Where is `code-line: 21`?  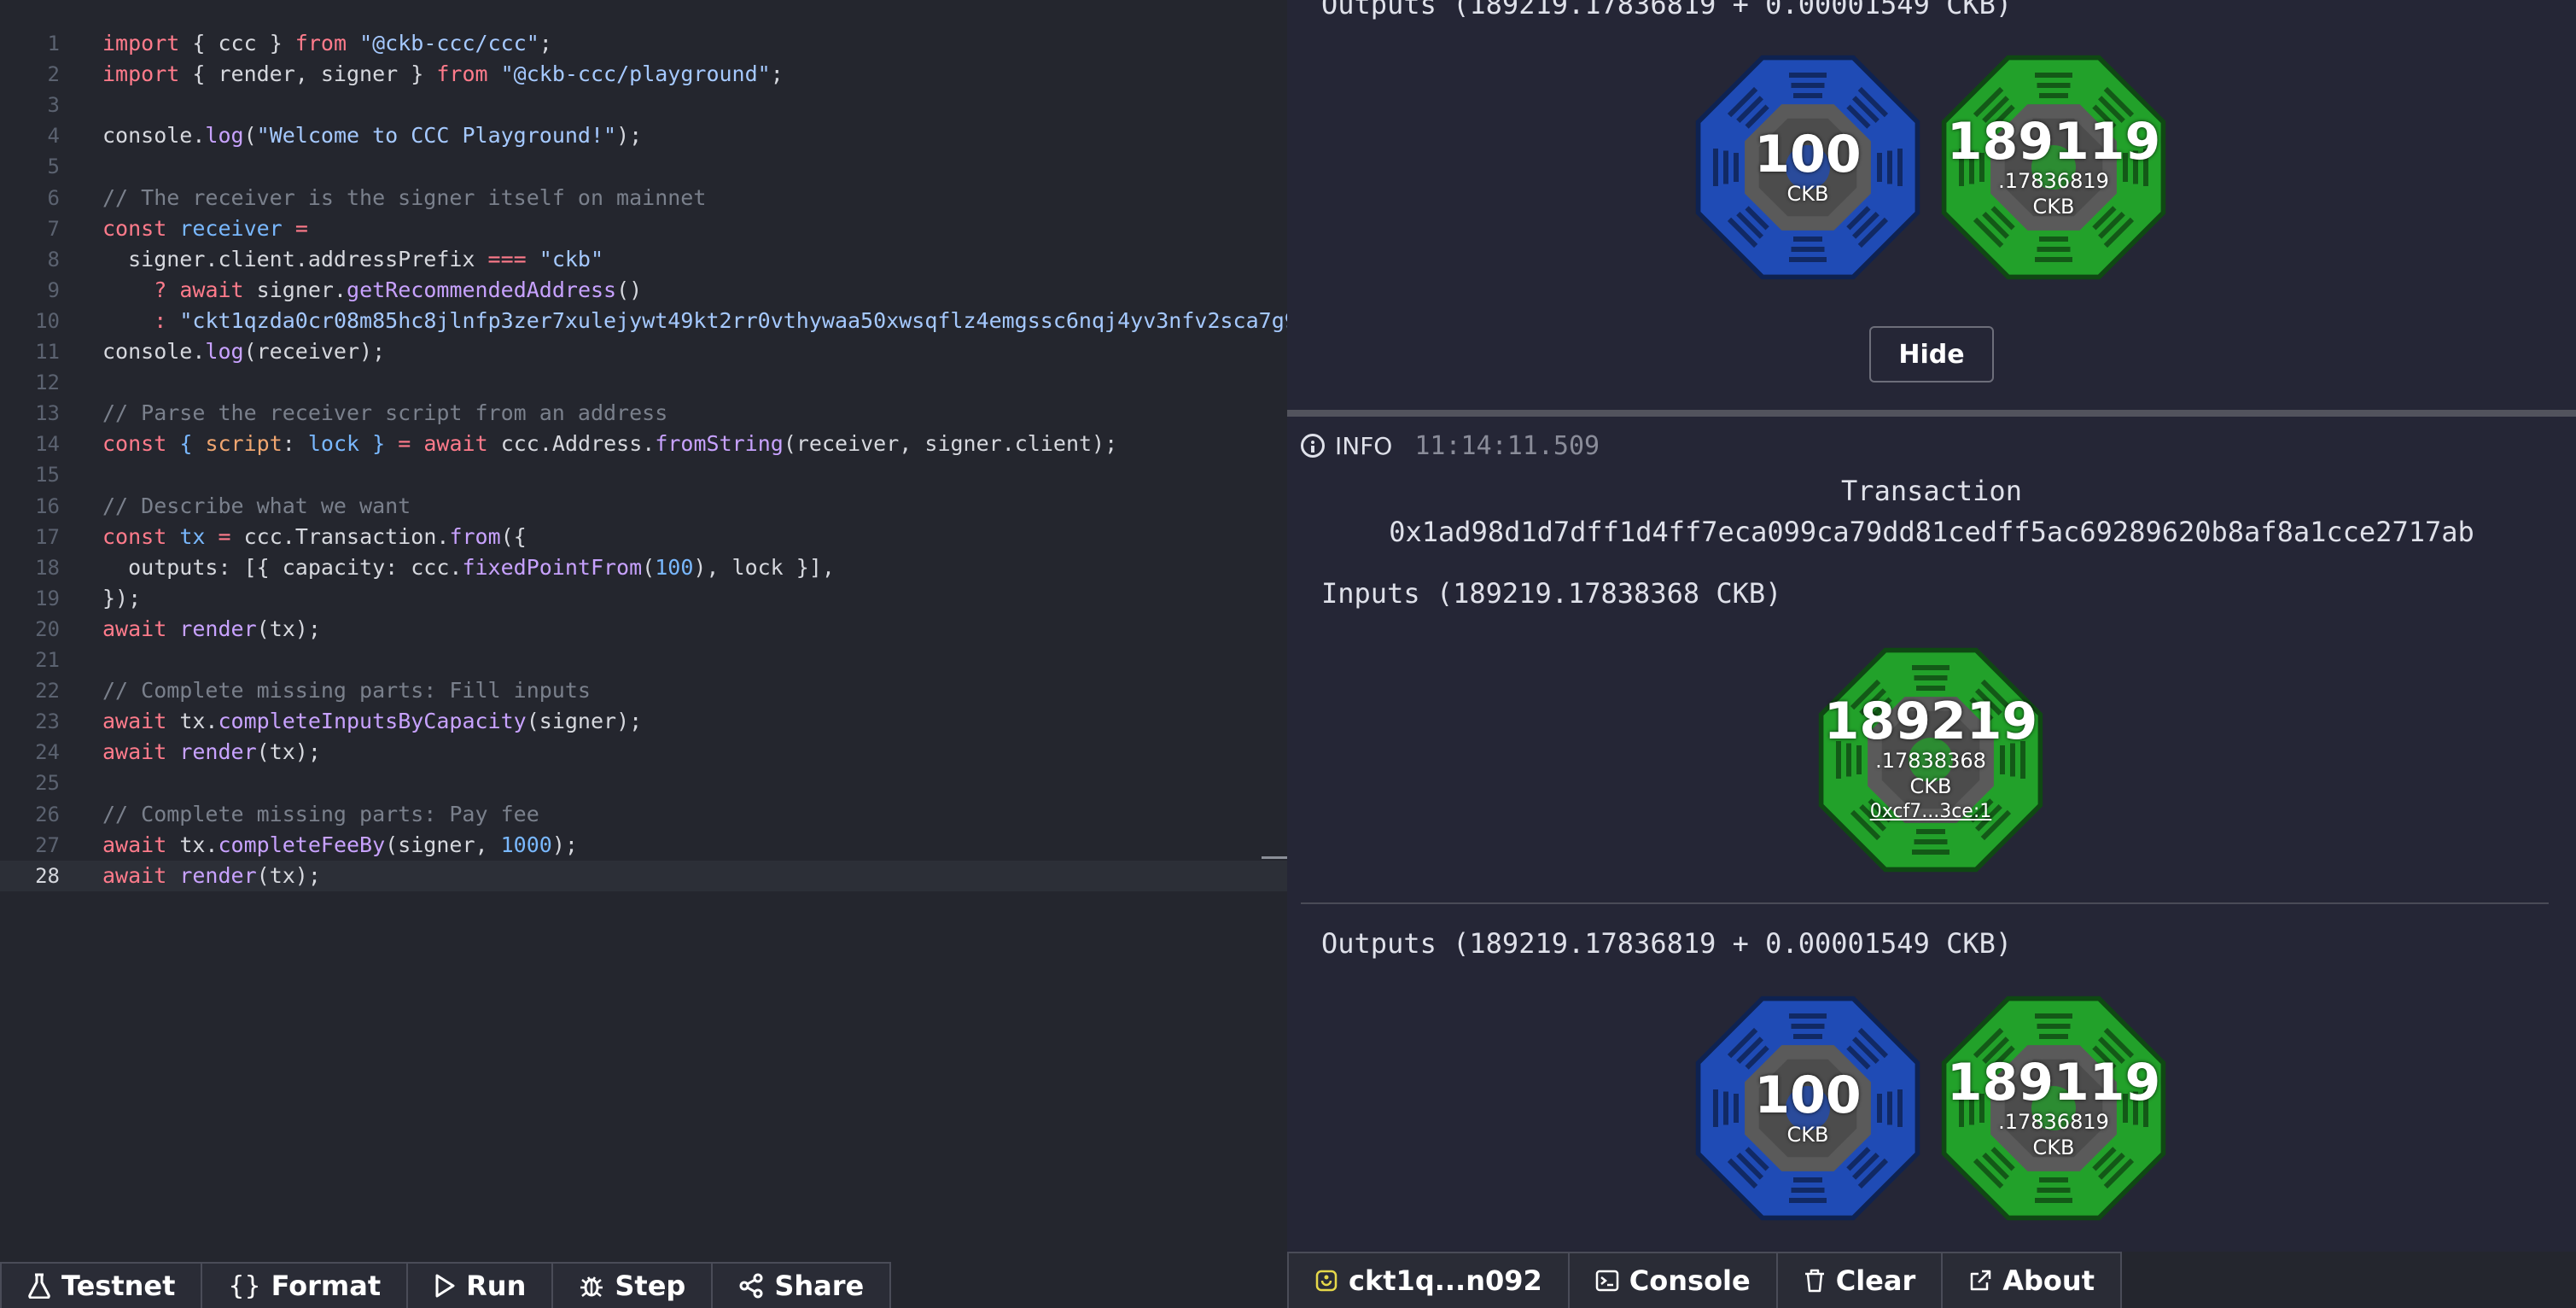
code-line: 21 is located at coordinates (643, 660).